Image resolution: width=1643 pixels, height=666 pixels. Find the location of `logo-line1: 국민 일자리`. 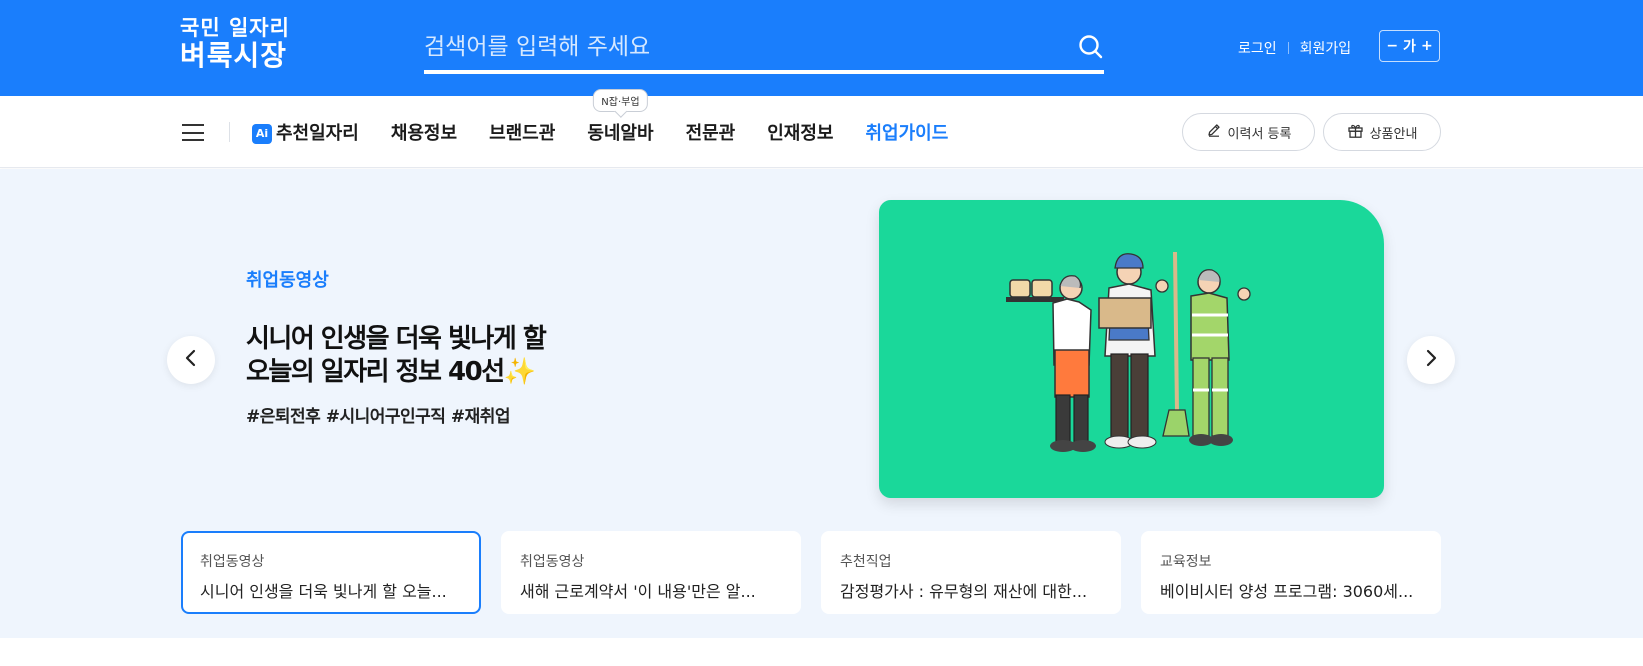

logo-line1: 국민 일자리 is located at coordinates (235, 28).